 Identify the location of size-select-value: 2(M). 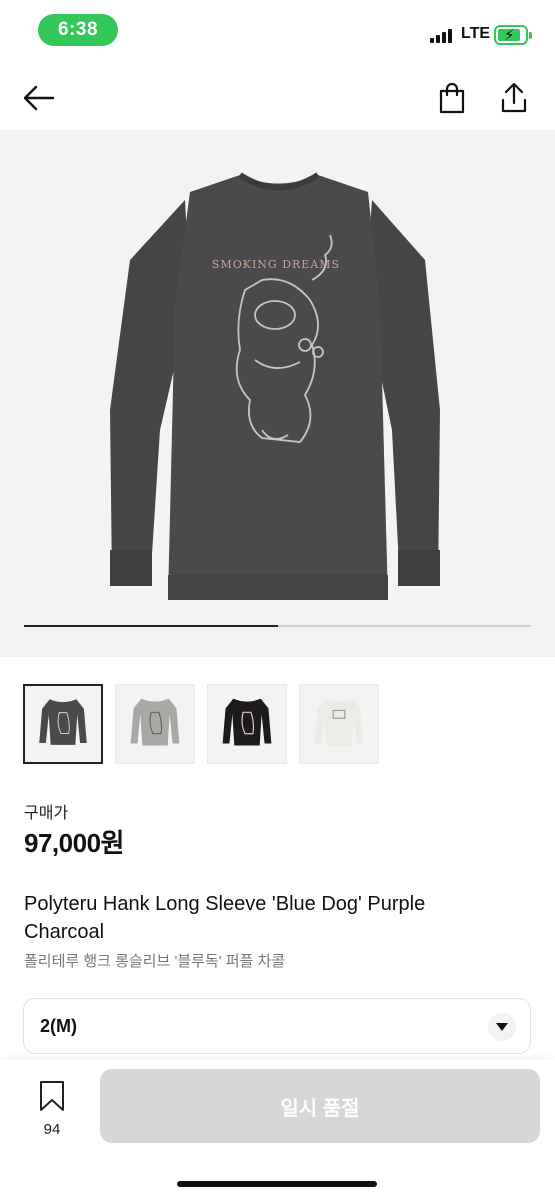
(58, 1025).